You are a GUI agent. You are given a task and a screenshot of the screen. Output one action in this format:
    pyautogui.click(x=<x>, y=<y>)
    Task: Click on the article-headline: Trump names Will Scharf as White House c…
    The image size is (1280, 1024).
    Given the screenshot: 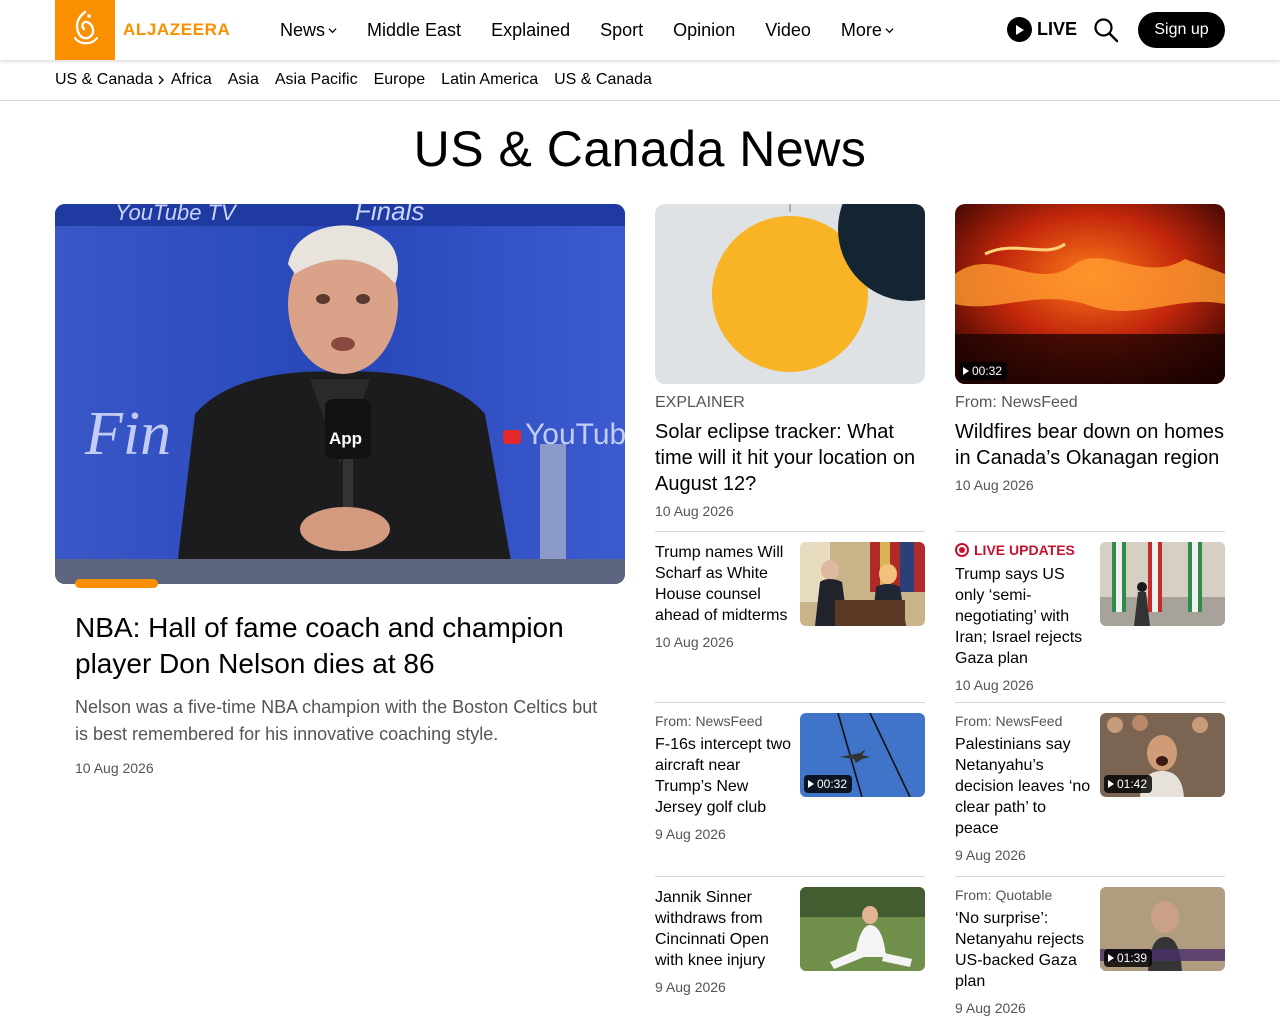 What is the action you would take?
    pyautogui.click(x=724, y=584)
    